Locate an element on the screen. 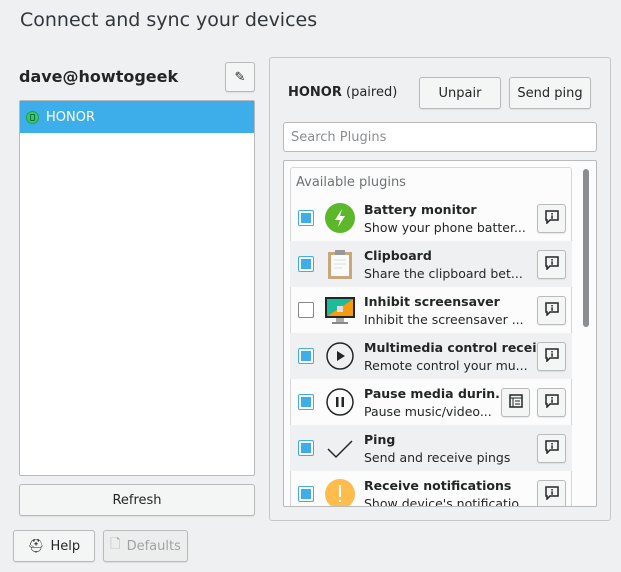 The height and width of the screenshot is (572, 621). group-header: Available plugins is located at coordinates (351, 182).